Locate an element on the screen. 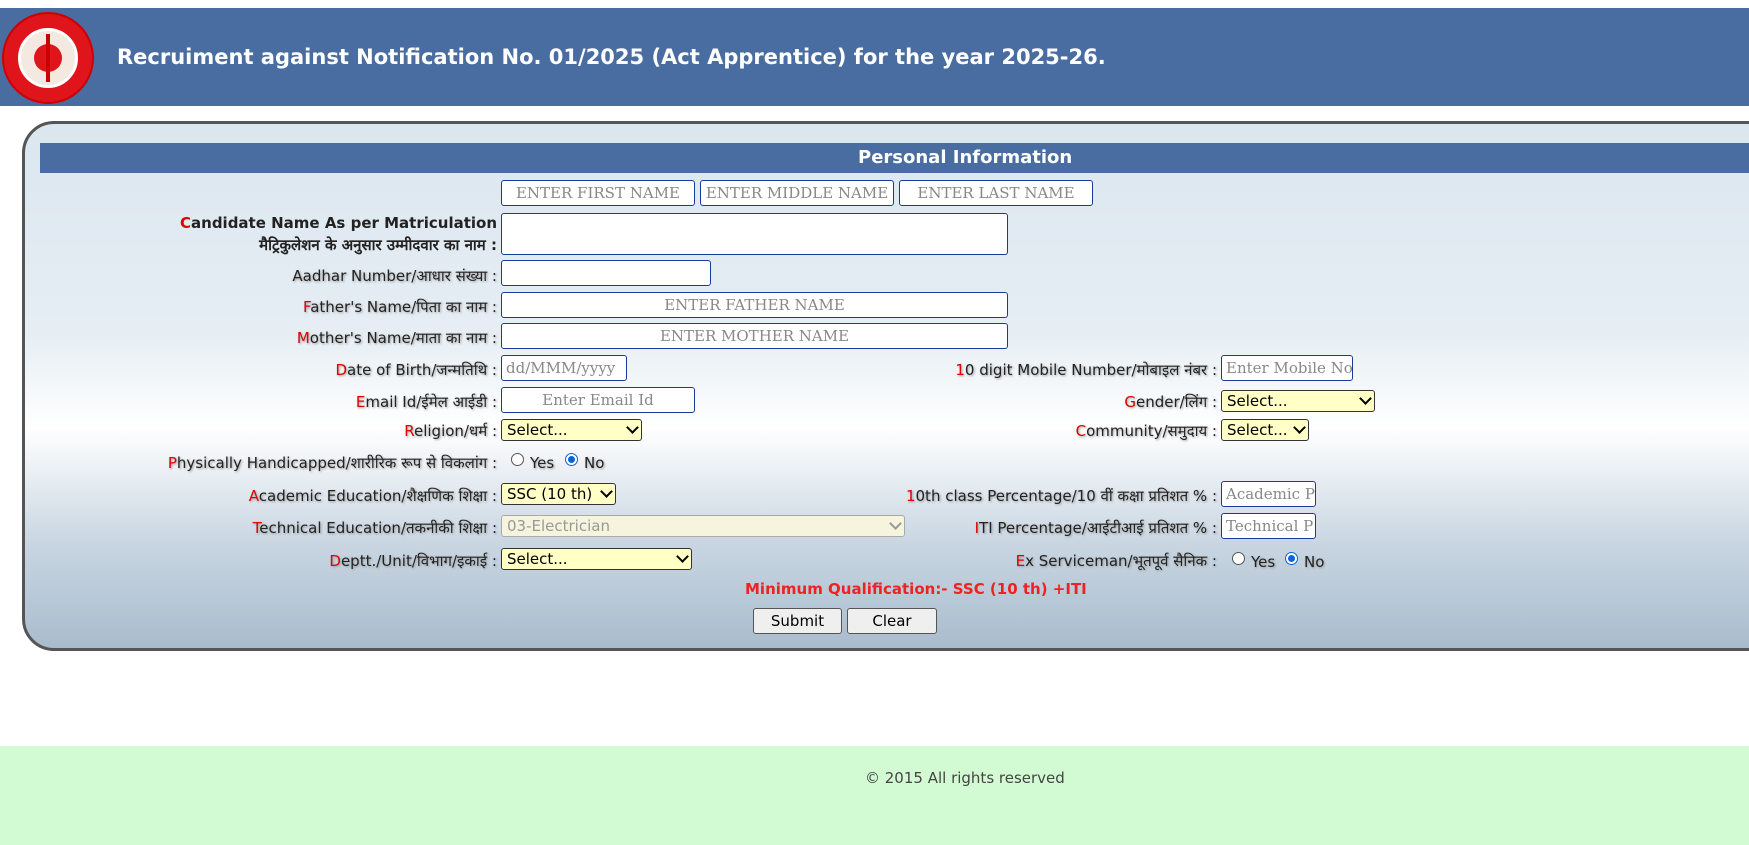 This screenshot has width=1749, height=845. candidate-name-label: Candidate Name As per Matriculation is located at coordinates (338, 223).